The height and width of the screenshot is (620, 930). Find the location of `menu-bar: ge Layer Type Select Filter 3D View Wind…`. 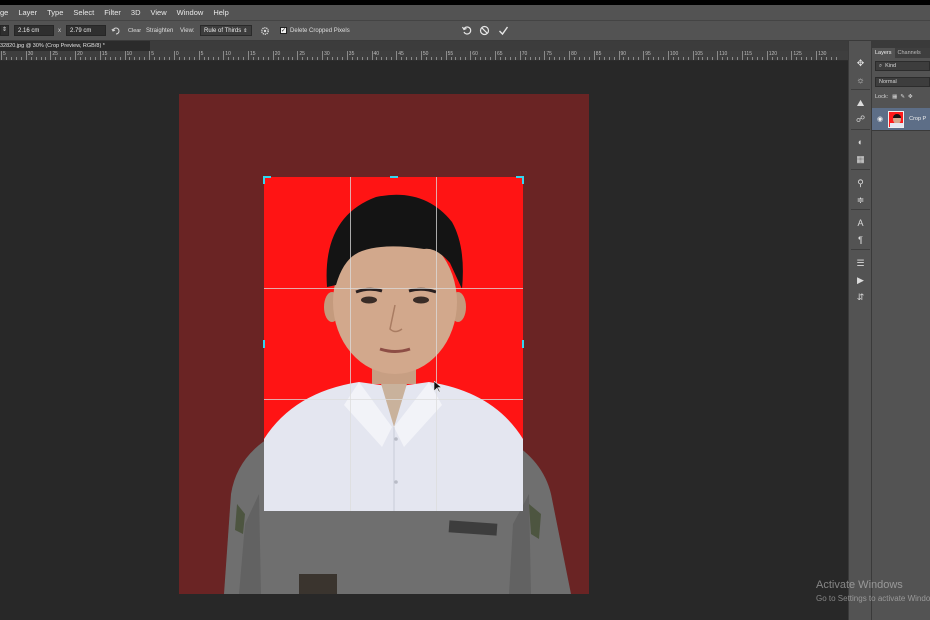

menu-bar: ge Layer Type Select Filter 3D View Wind… is located at coordinates (465, 12).